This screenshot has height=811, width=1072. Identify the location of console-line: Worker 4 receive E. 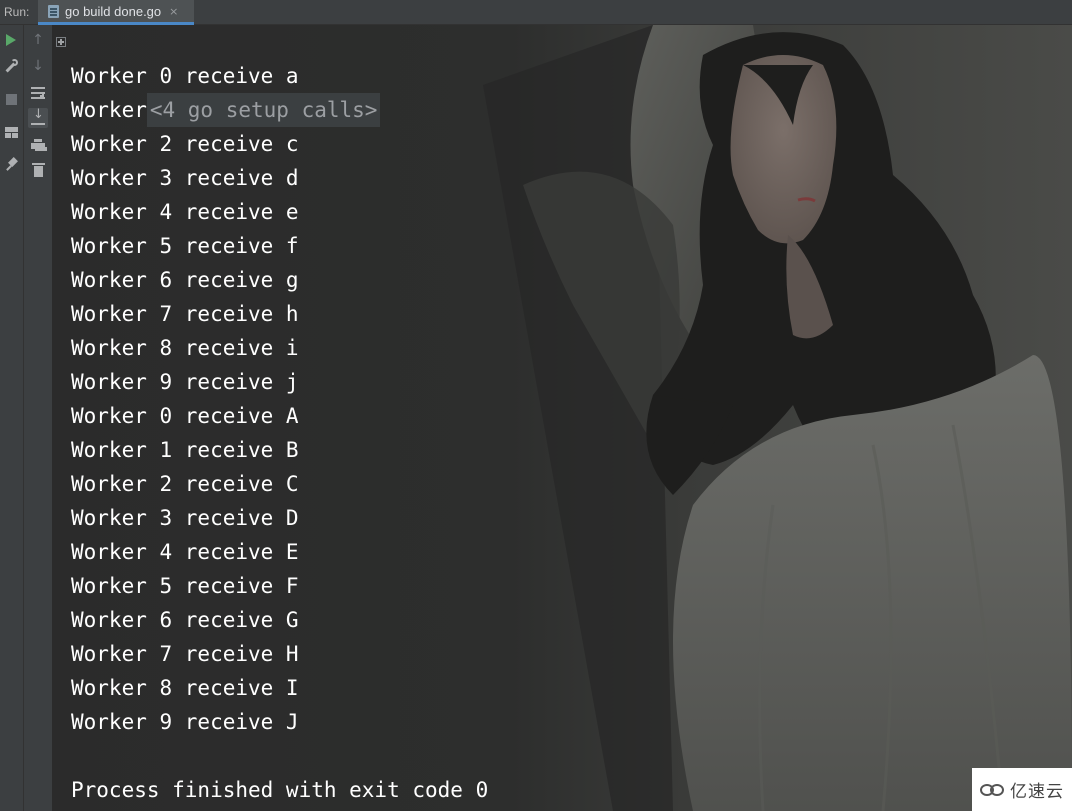
(185, 552).